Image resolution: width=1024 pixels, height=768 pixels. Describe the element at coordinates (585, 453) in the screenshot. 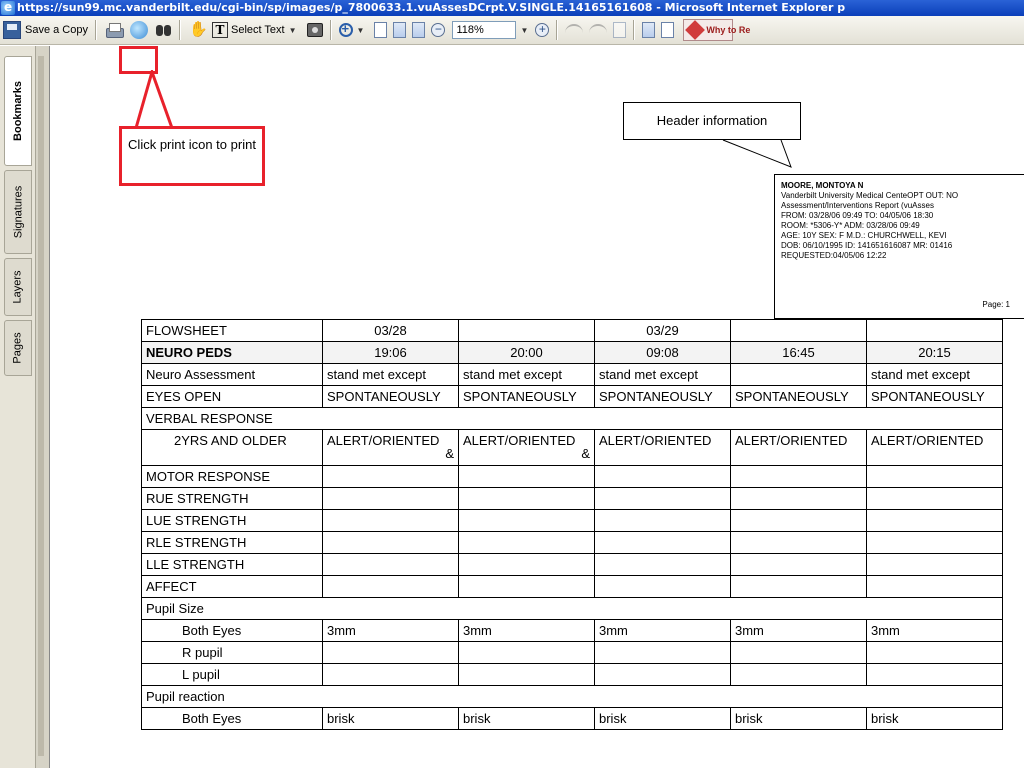

I see `cell-continuation: &` at that location.